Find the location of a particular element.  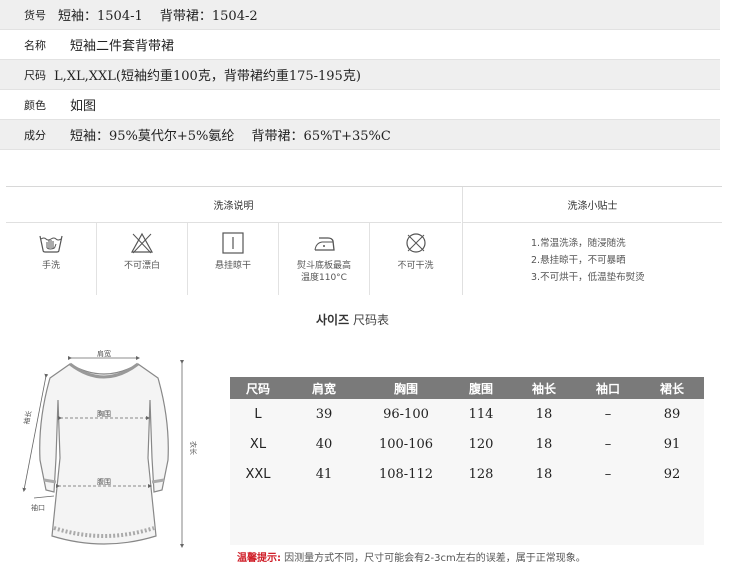

wash-label: 不可干洗 is located at coordinates (415, 266).